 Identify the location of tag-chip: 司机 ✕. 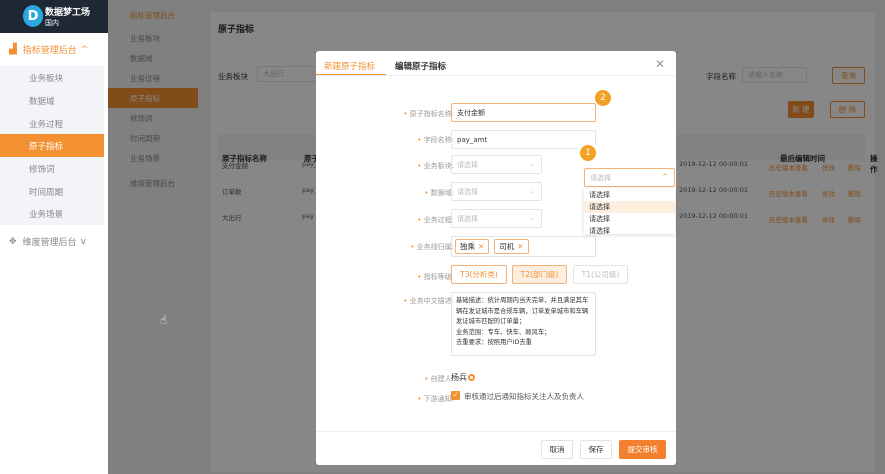
(511, 246).